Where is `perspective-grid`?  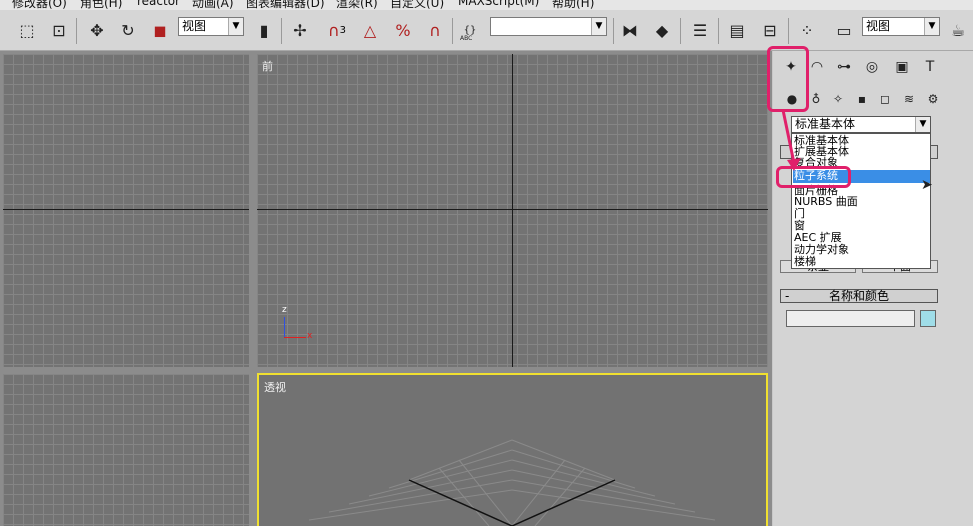 perspective-grid is located at coordinates (512, 482).